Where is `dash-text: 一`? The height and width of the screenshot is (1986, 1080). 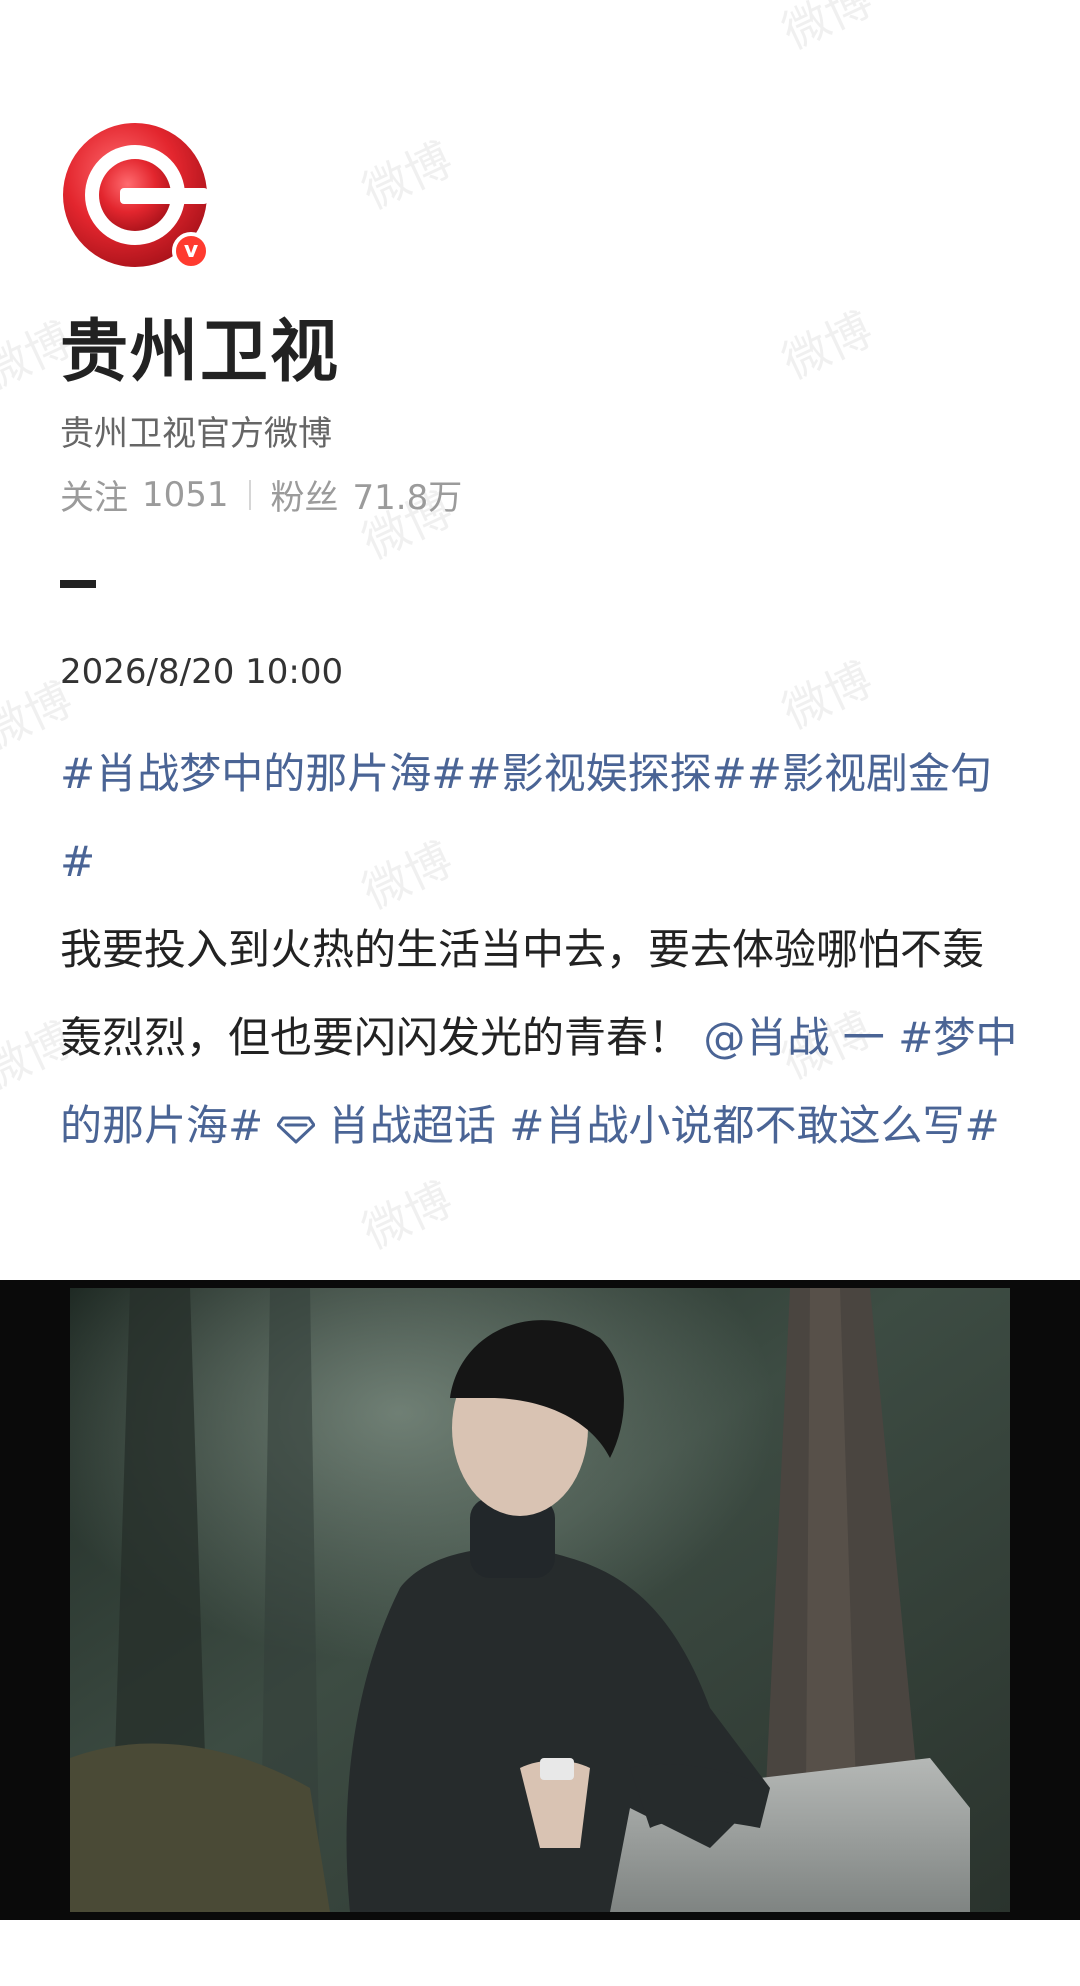
dash-text: 一 is located at coordinates (863, 1037).